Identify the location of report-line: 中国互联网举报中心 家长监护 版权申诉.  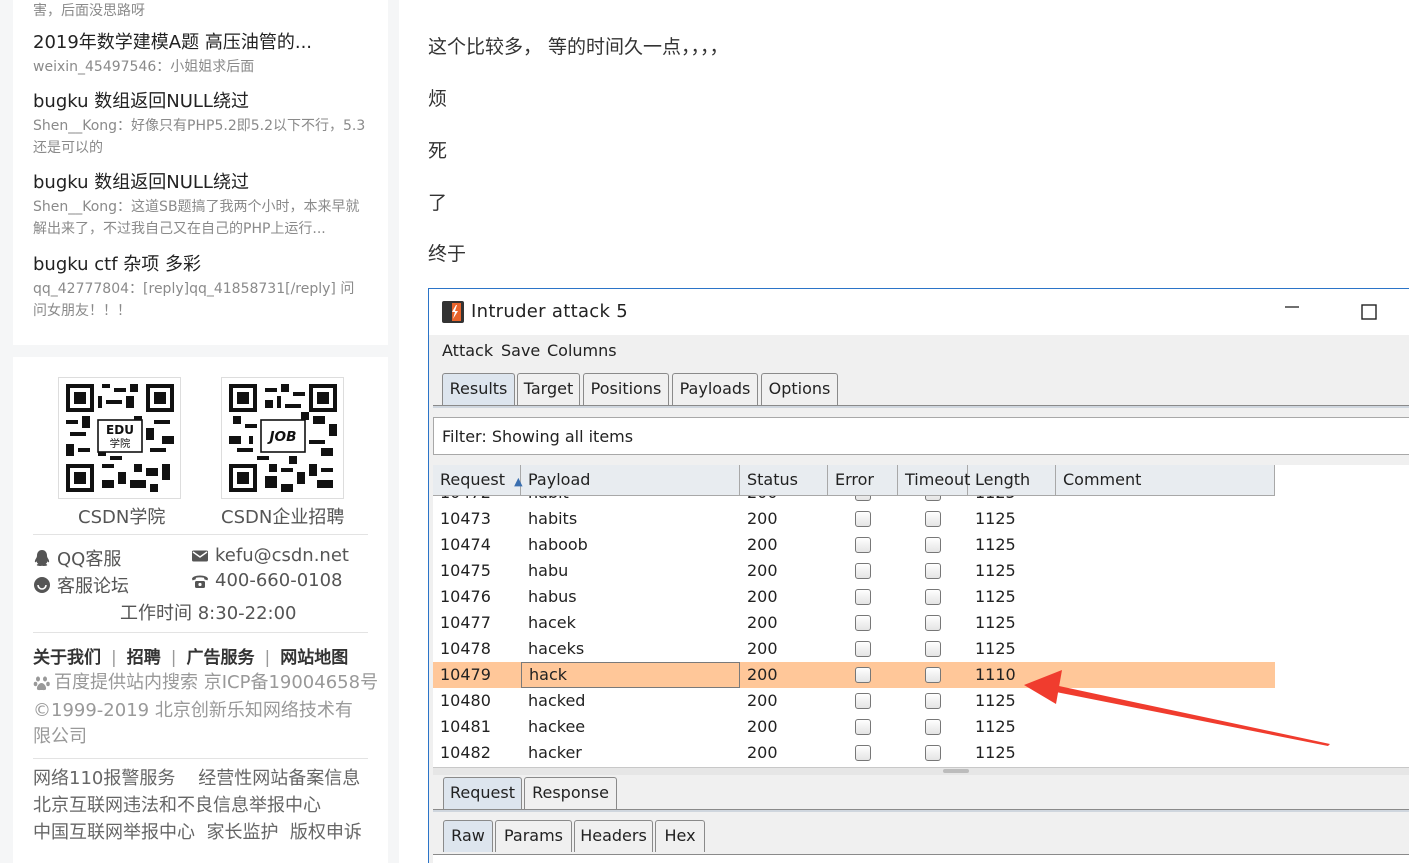
(197, 833).